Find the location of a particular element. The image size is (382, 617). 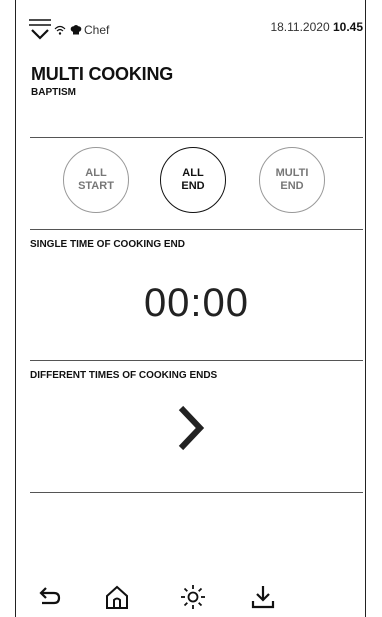

different-times-label: DIFFERENT TIMES OF COOKING ENDS is located at coordinates (124, 375).